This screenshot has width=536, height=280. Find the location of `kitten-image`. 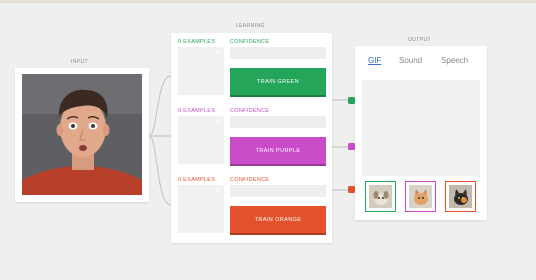

kitten-image is located at coordinates (420, 196).